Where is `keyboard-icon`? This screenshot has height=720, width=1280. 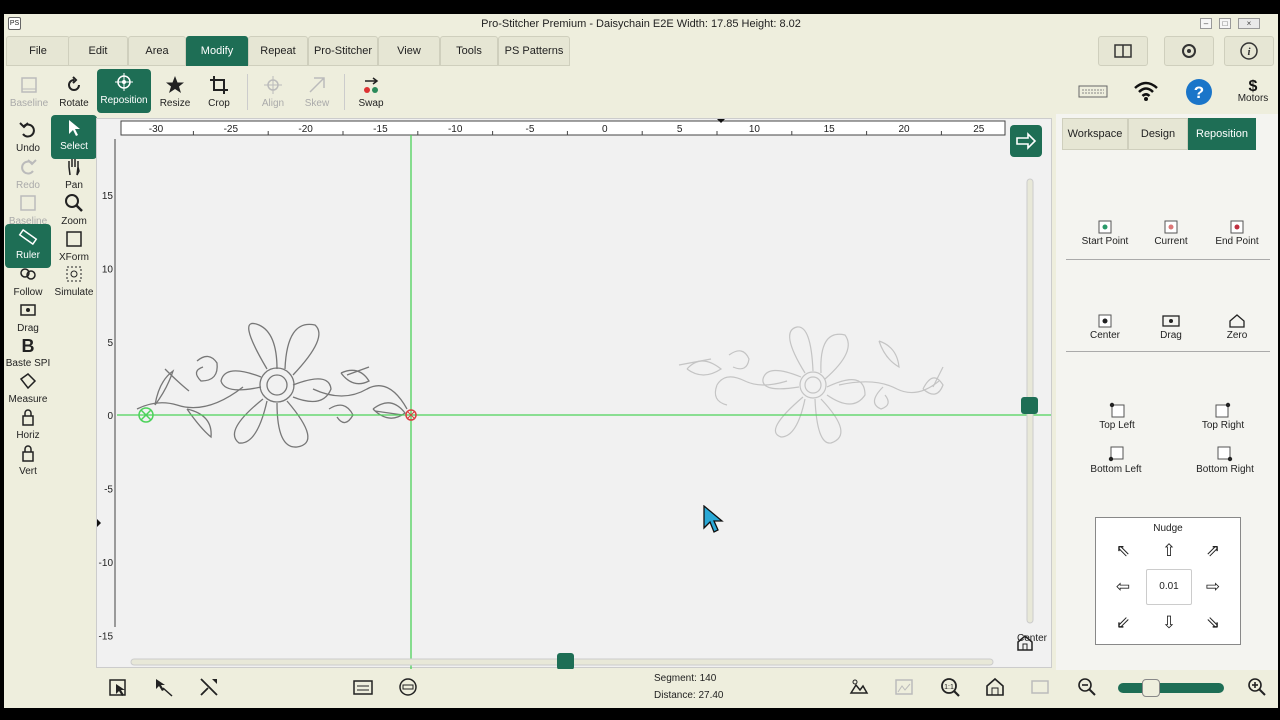 keyboard-icon is located at coordinates (1094, 92).